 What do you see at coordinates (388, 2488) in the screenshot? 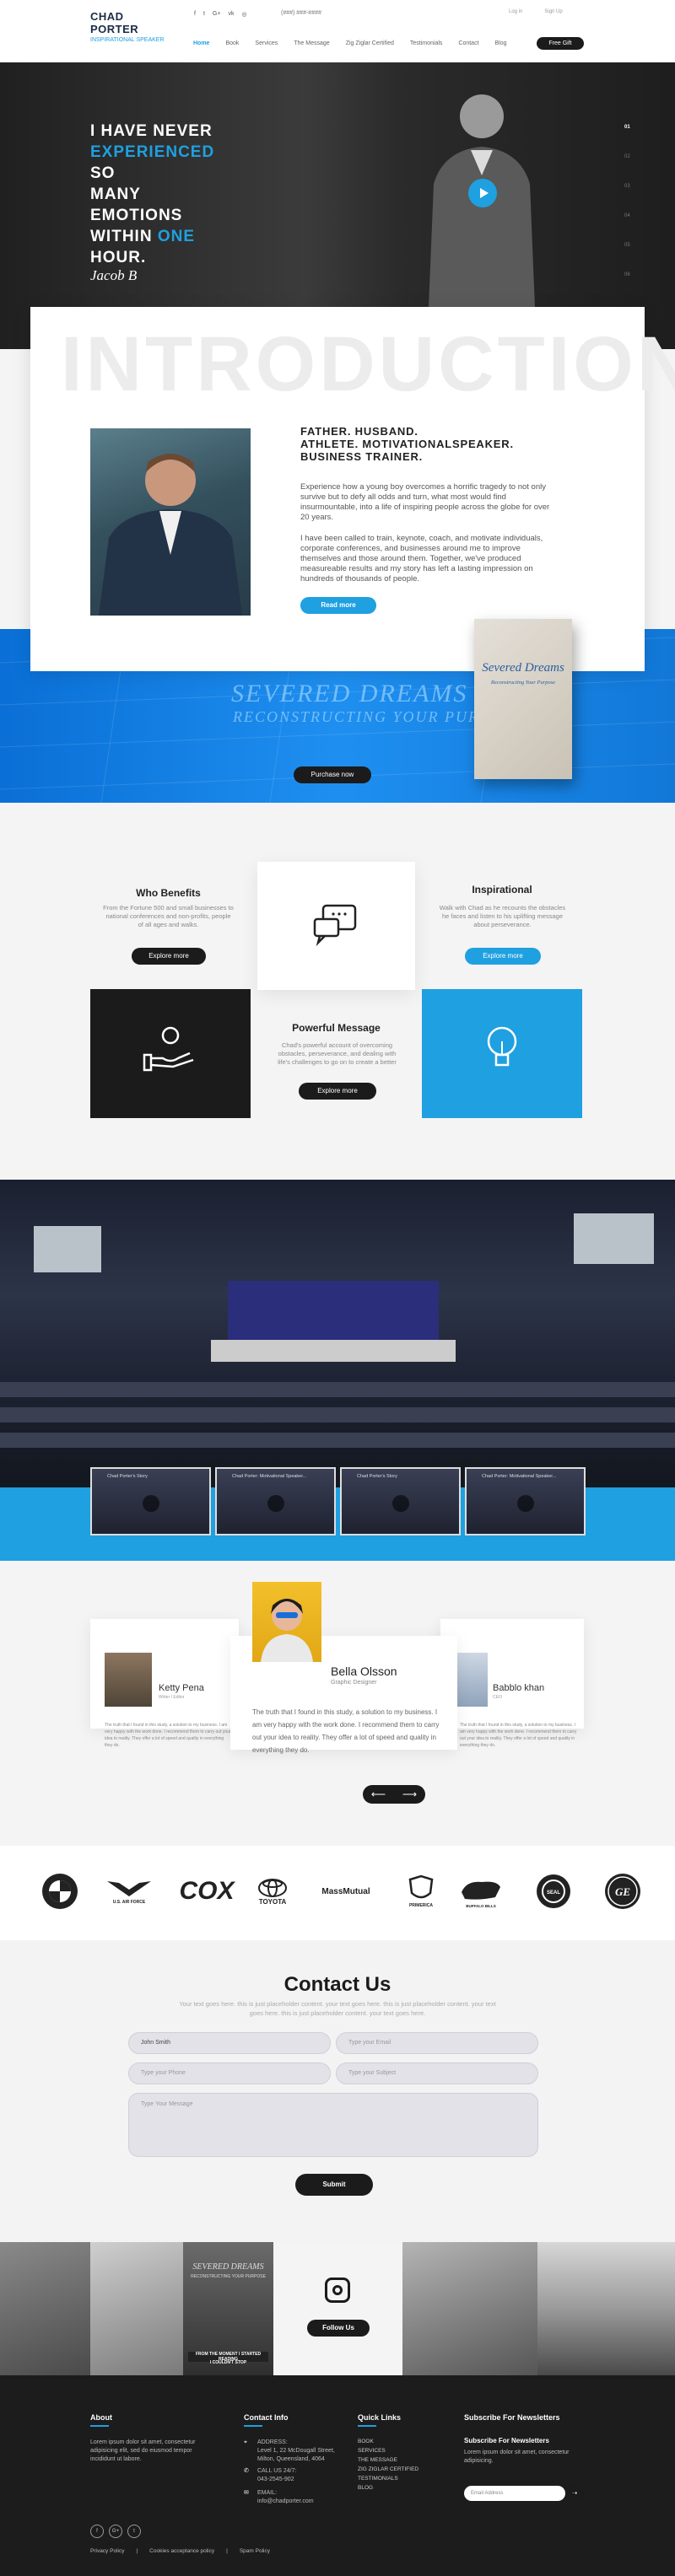
I see `footer-link: BLOG` at bounding box center [388, 2488].